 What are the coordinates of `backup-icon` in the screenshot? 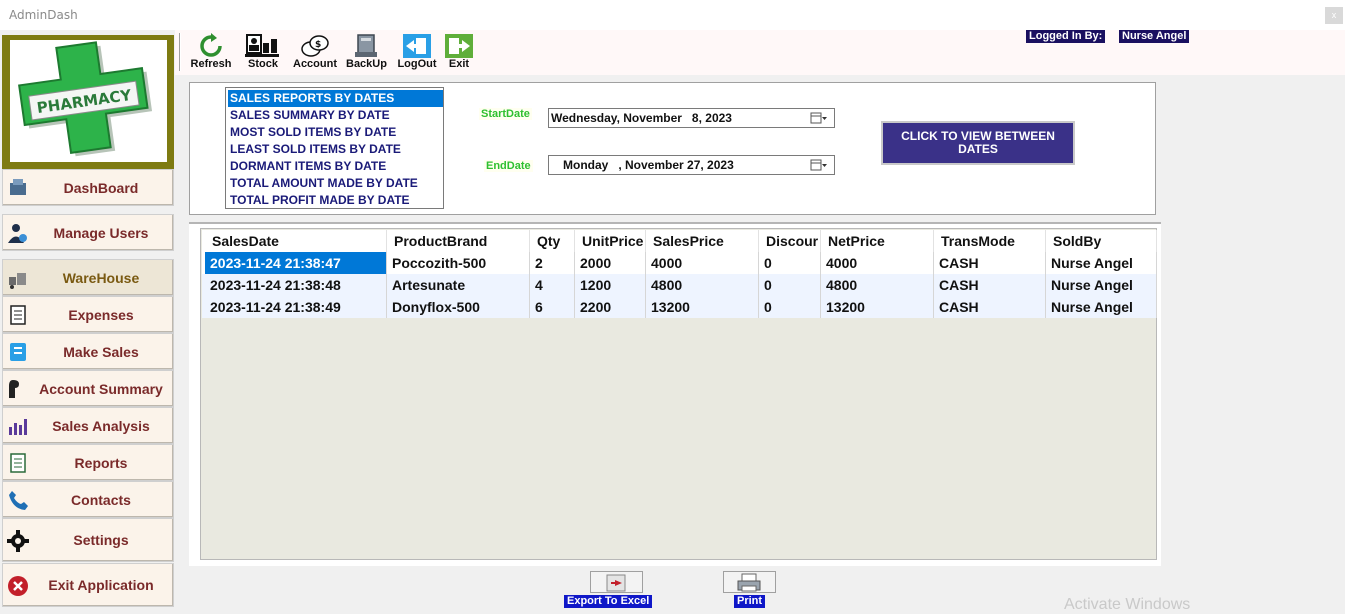 It's located at (366, 45).